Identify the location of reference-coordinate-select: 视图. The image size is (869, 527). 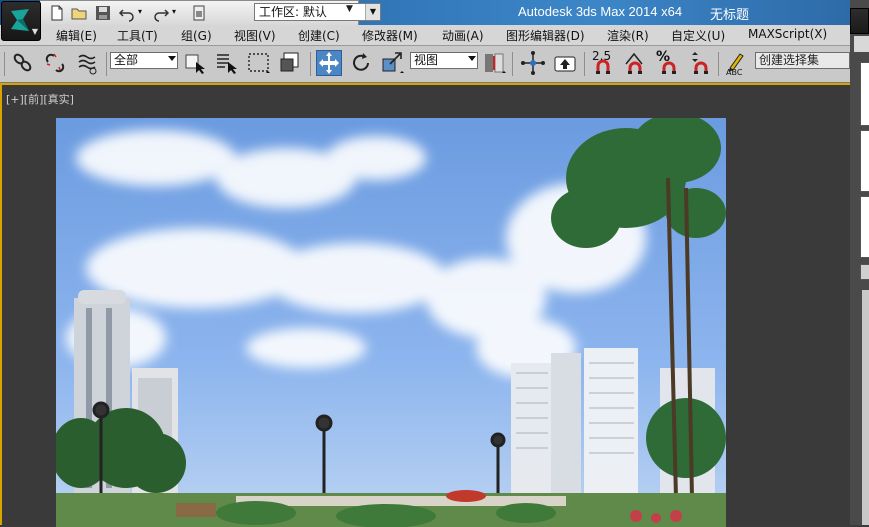
(444, 60).